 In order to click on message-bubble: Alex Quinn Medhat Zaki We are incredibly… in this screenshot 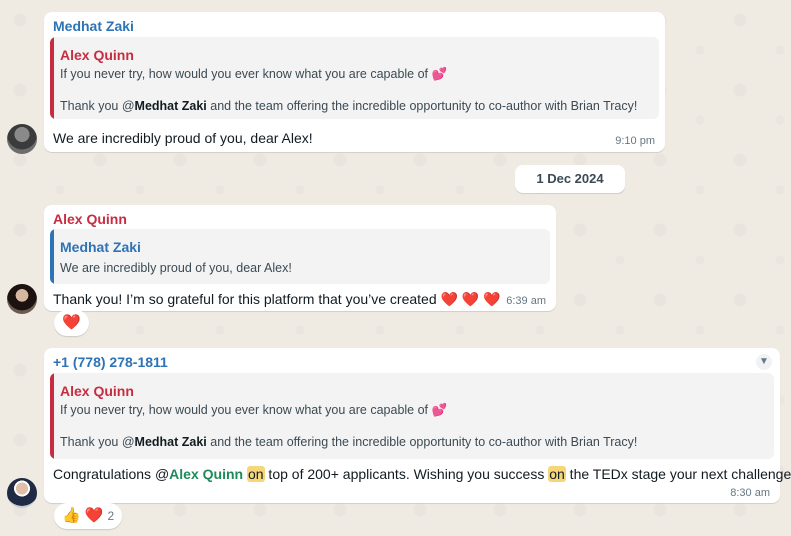, I will do `click(300, 258)`.